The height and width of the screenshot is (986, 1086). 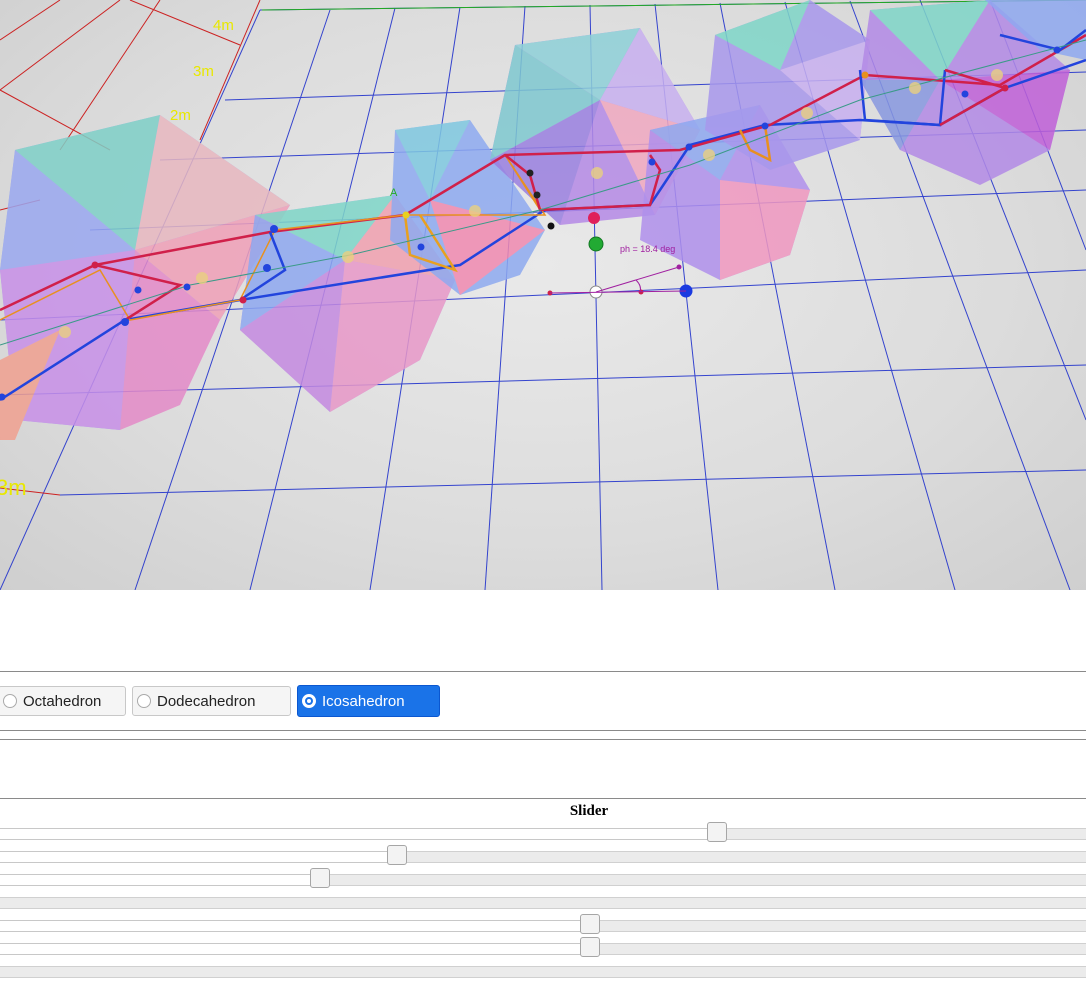 I want to click on axis-label-4m: 4m, so click(x=223, y=25).